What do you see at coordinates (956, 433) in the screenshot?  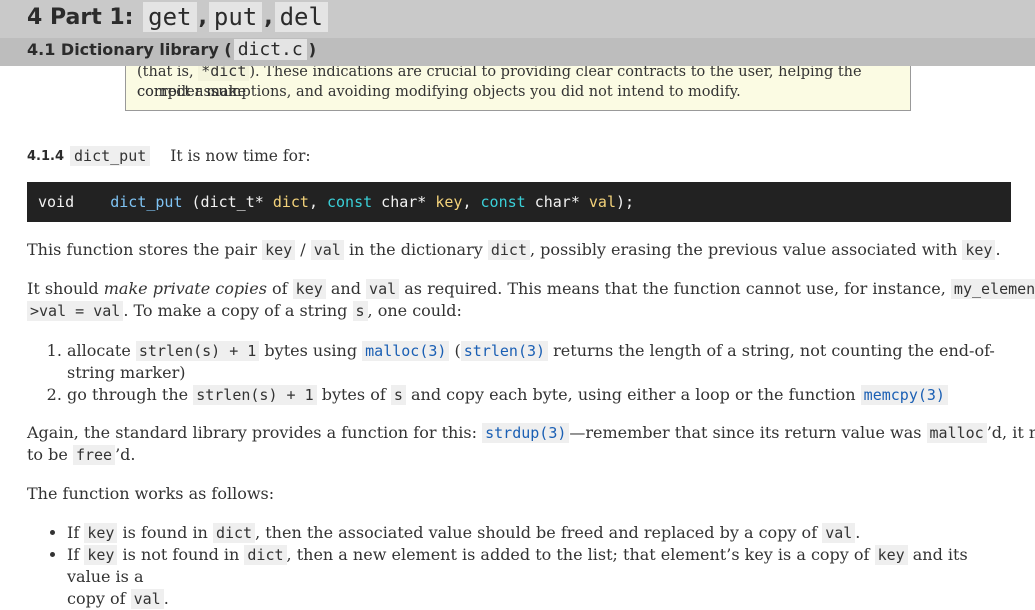 I see `inline-code: malloc` at bounding box center [956, 433].